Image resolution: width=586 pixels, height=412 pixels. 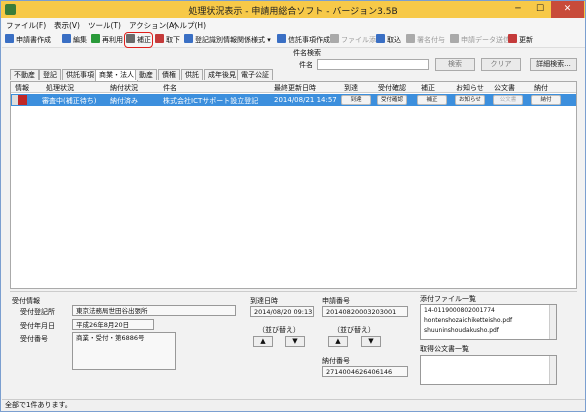 I want to click on date-label: 受付年月日, so click(x=37, y=326).